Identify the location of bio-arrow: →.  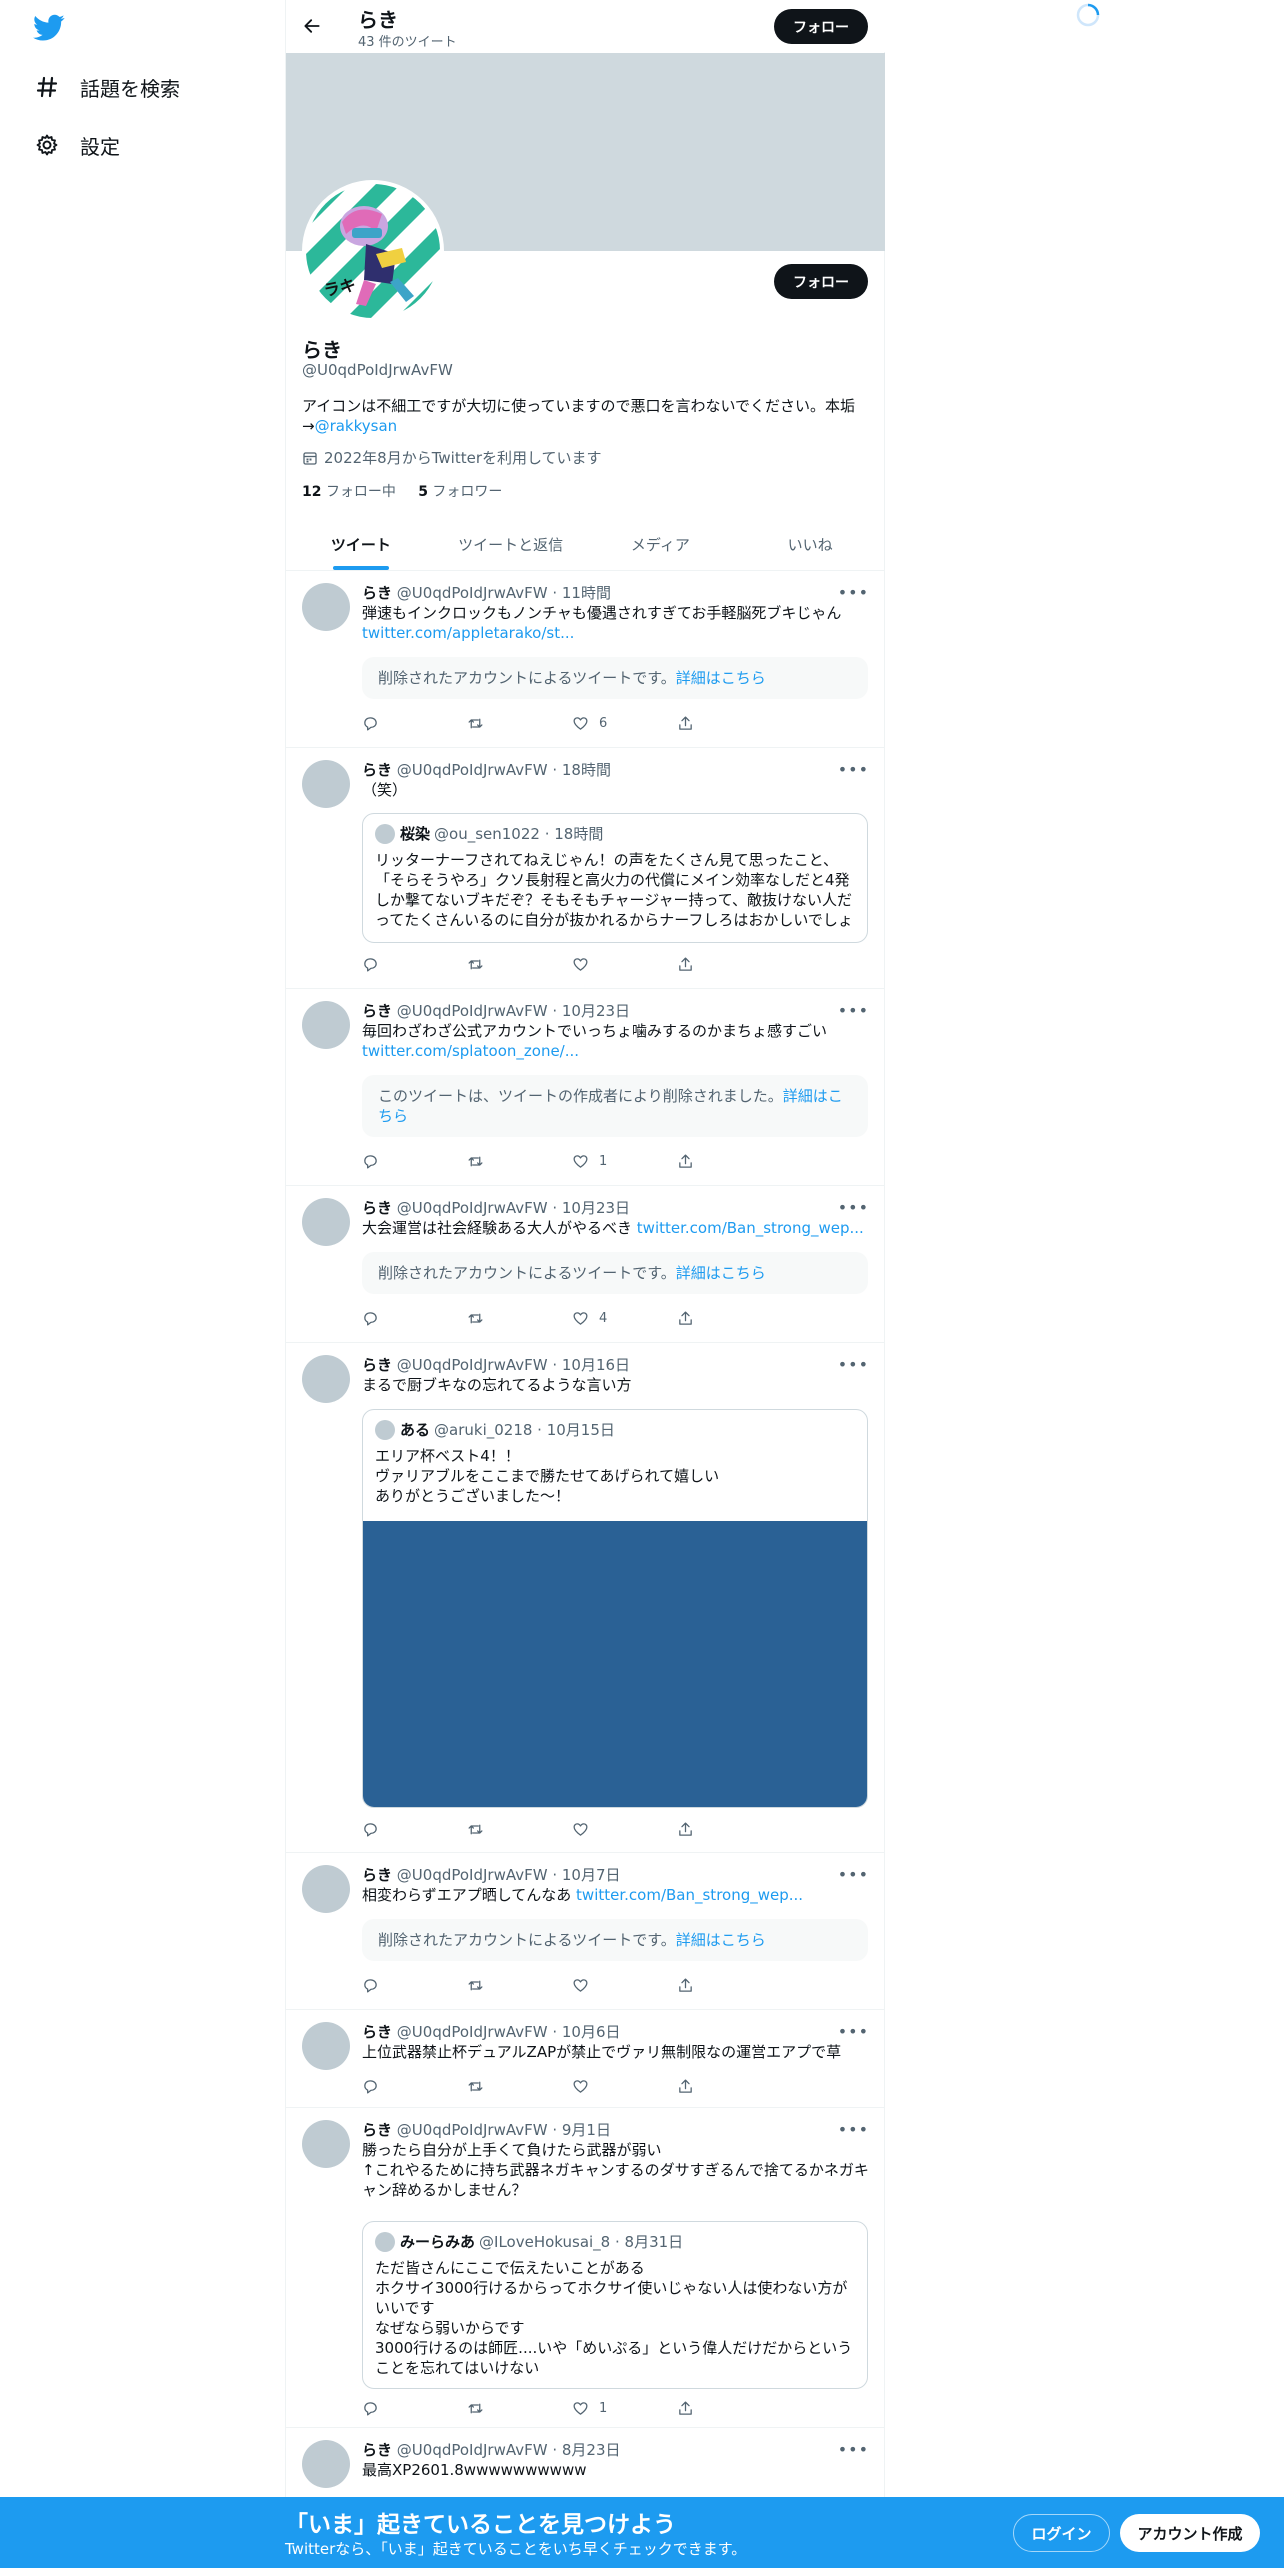
(308, 426).